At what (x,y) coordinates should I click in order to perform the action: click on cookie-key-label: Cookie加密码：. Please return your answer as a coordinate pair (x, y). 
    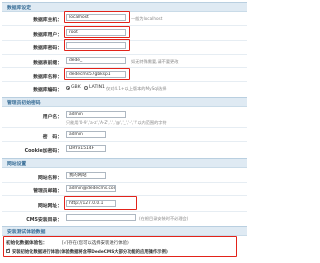
    Looking at the image, I should click on (43, 151).